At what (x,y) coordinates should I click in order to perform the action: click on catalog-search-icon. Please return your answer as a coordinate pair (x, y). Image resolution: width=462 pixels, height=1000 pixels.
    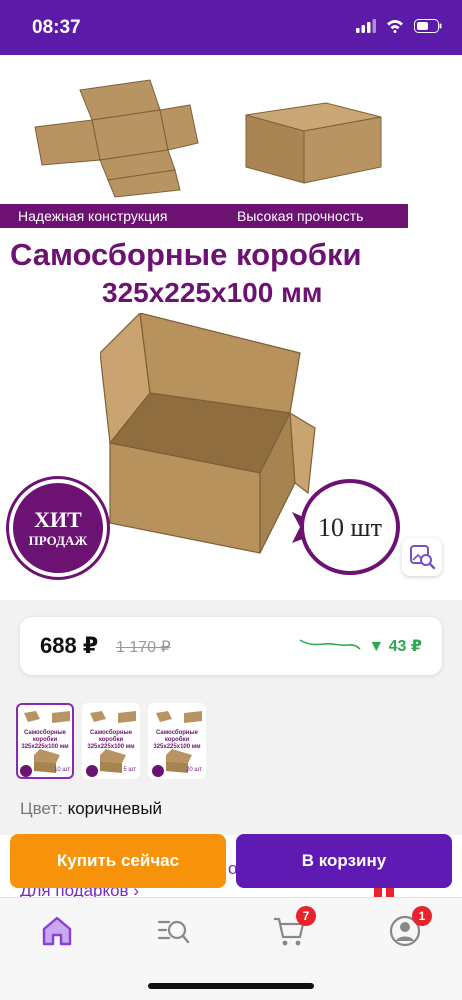
    Looking at the image, I should click on (173, 932).